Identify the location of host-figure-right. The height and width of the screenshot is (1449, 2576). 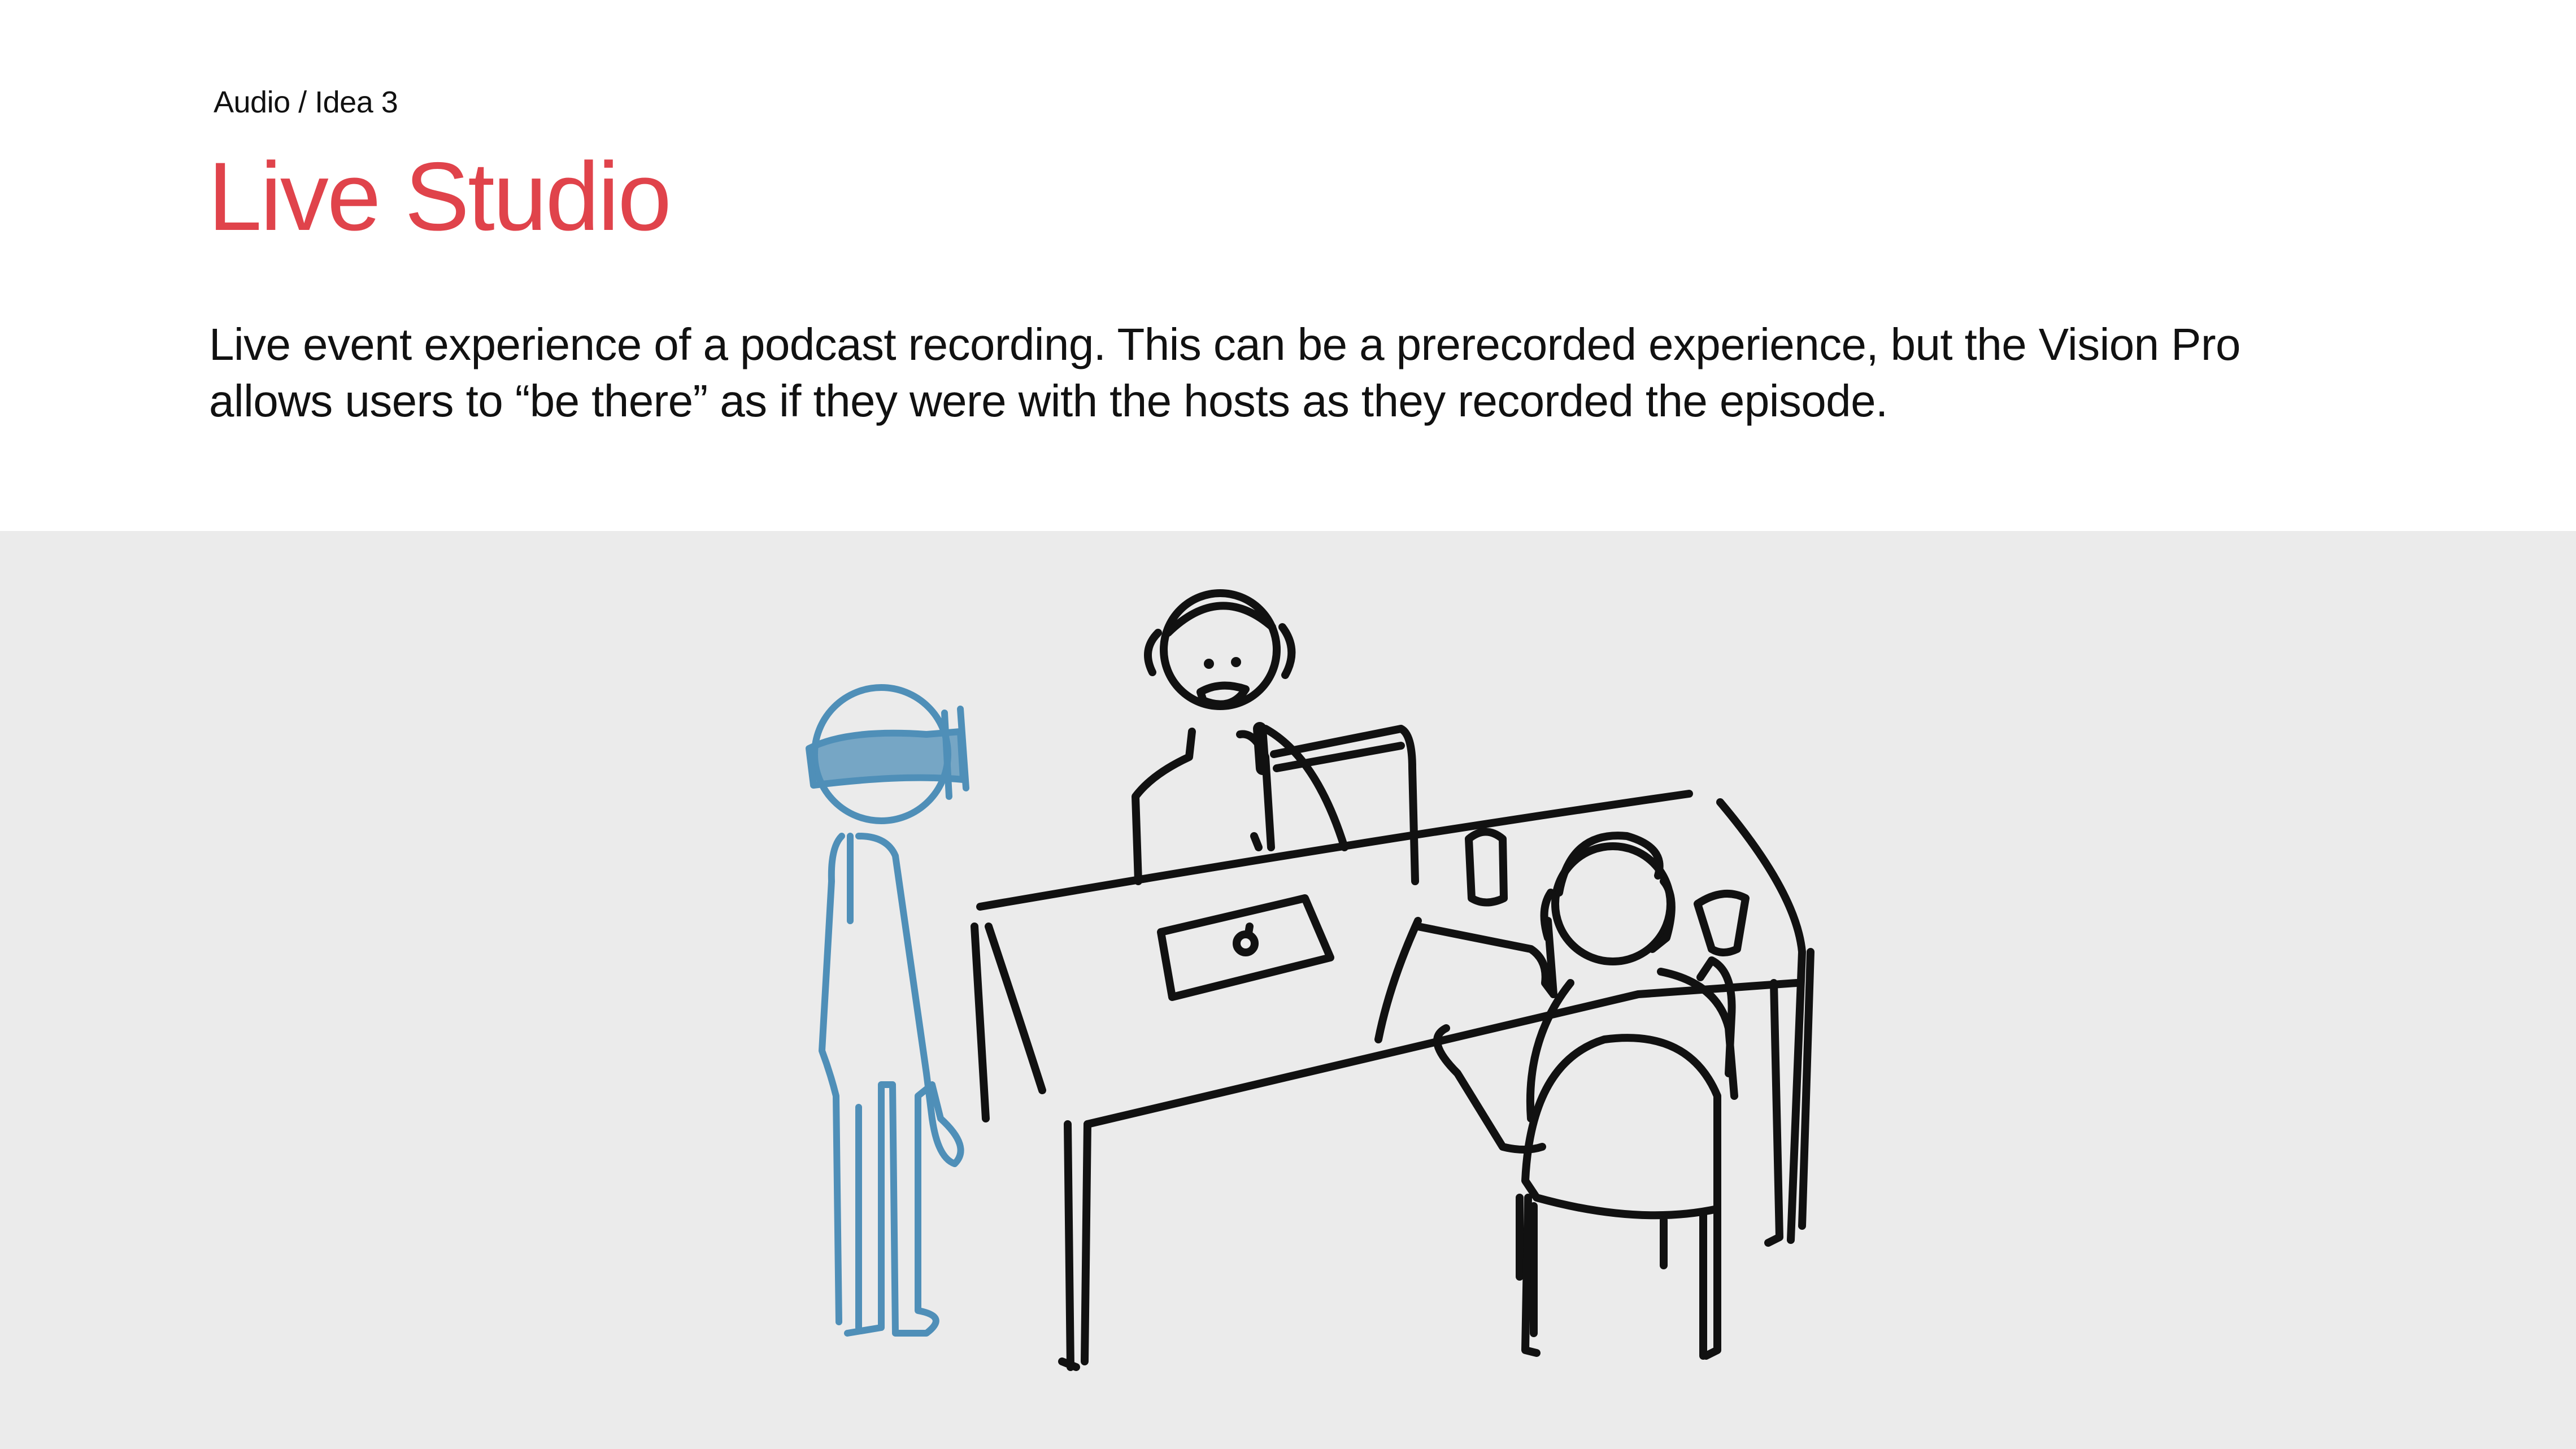
(1556, 1096).